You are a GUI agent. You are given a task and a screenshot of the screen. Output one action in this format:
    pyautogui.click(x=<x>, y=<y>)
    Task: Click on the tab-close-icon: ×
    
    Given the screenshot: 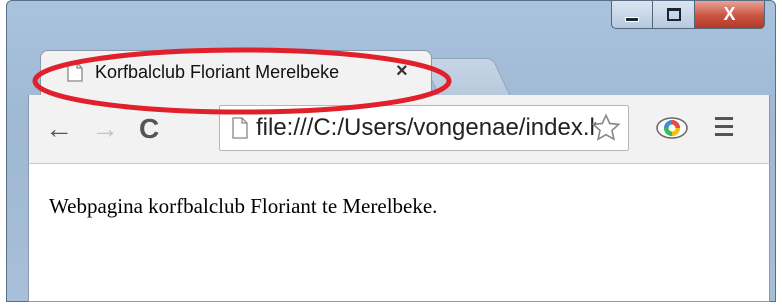 What is the action you would take?
    pyautogui.click(x=402, y=71)
    